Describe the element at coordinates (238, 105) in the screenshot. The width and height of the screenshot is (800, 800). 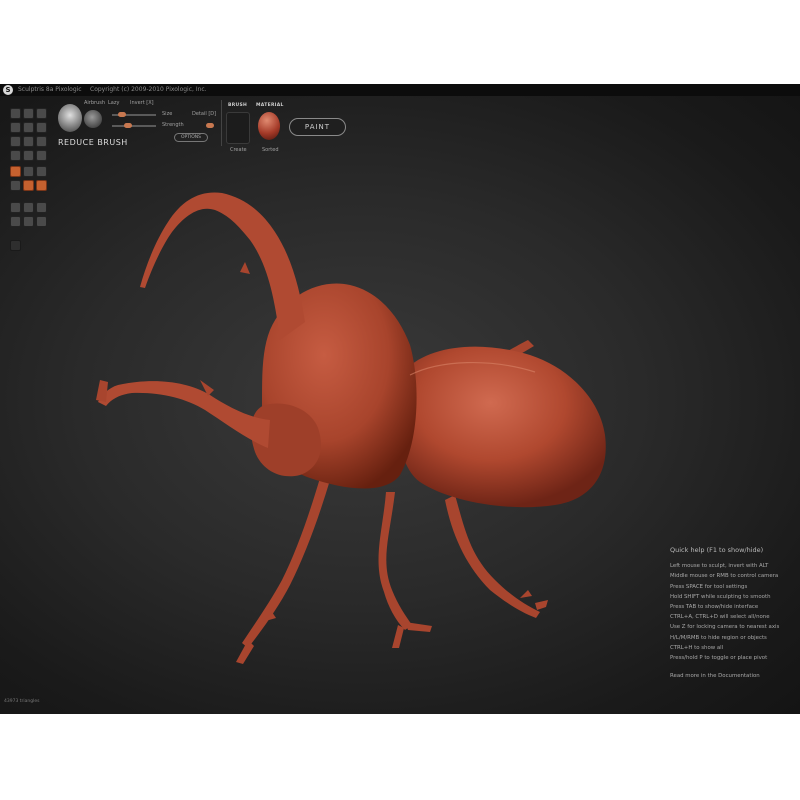
I see `brush-section-label: BRUSH` at that location.